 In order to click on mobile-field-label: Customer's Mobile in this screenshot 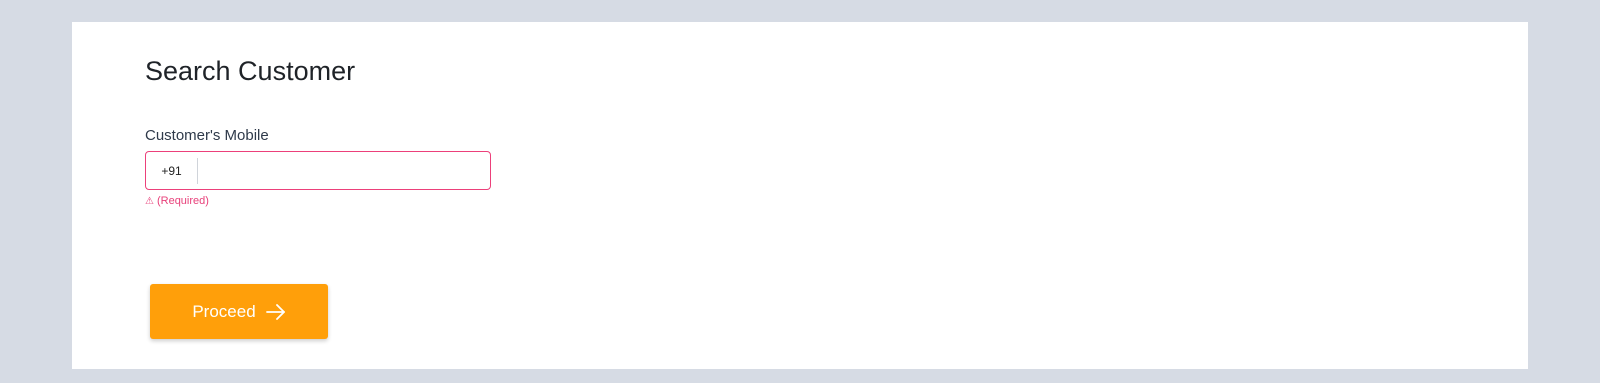, I will do `click(207, 135)`.